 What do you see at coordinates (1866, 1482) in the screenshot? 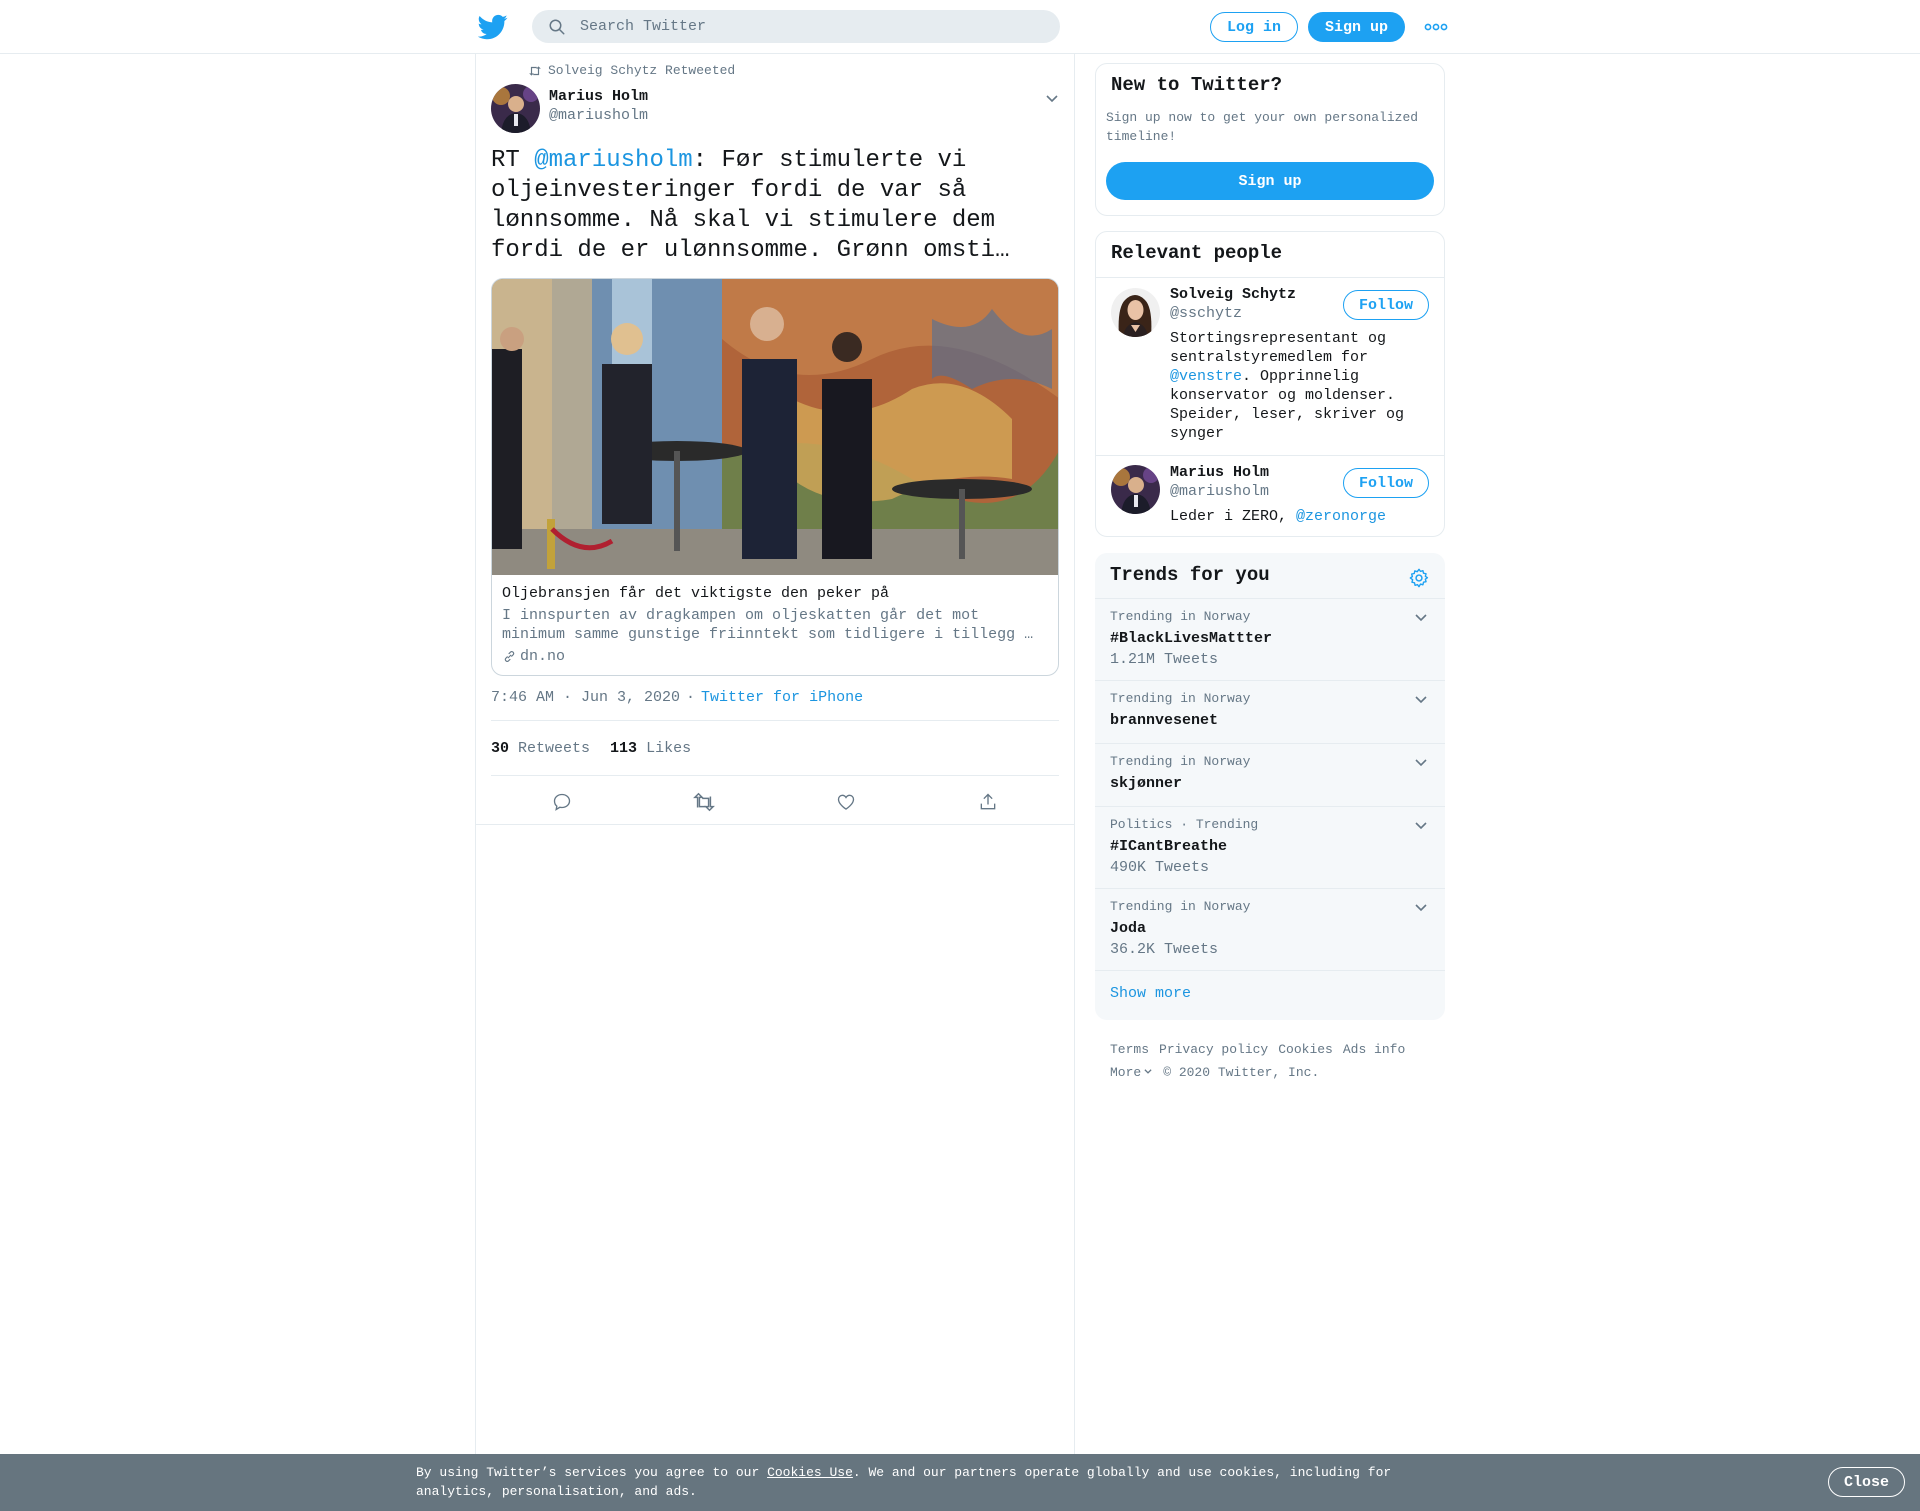
I see `close-banner-button: Close` at bounding box center [1866, 1482].